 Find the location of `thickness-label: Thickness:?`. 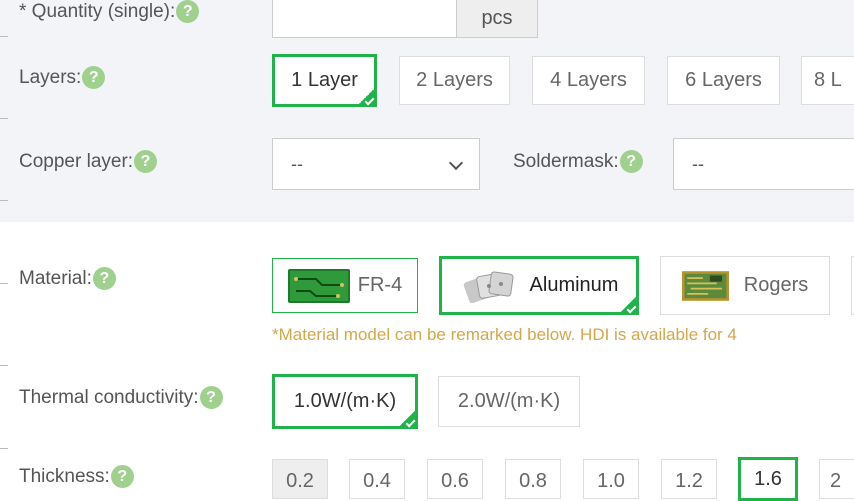

thickness-label: Thickness:? is located at coordinates (76, 476).